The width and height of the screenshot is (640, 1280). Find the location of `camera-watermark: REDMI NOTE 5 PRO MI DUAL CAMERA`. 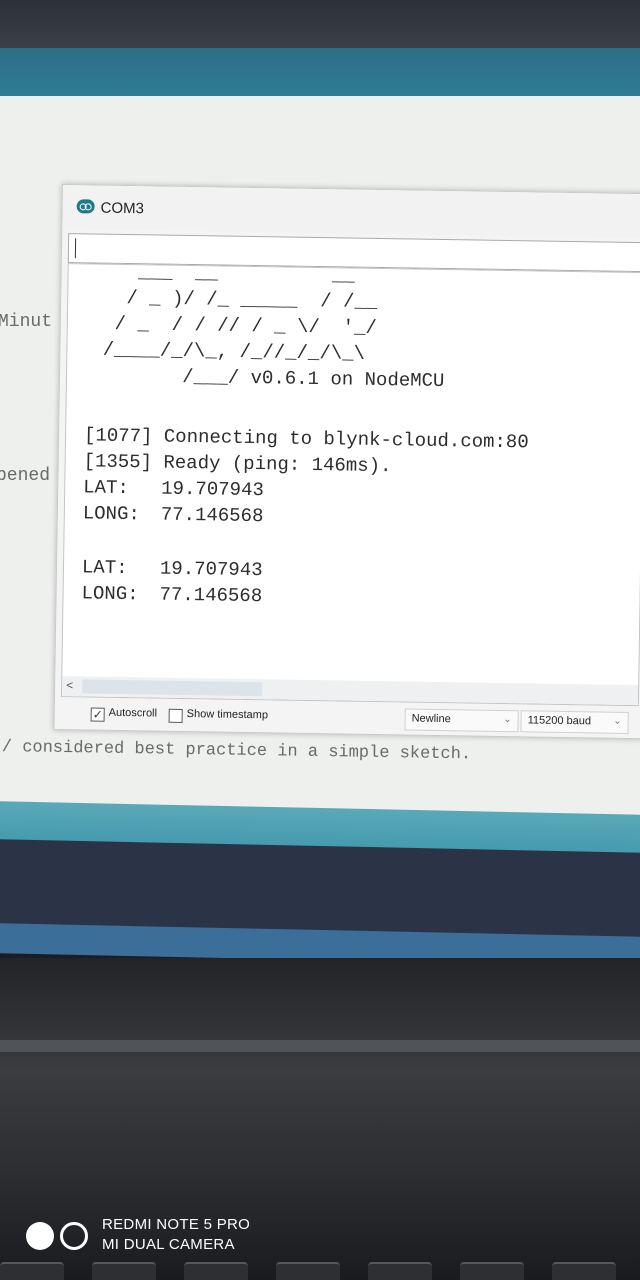

camera-watermark: REDMI NOTE 5 PRO MI DUAL CAMERA is located at coordinates (176, 1236).